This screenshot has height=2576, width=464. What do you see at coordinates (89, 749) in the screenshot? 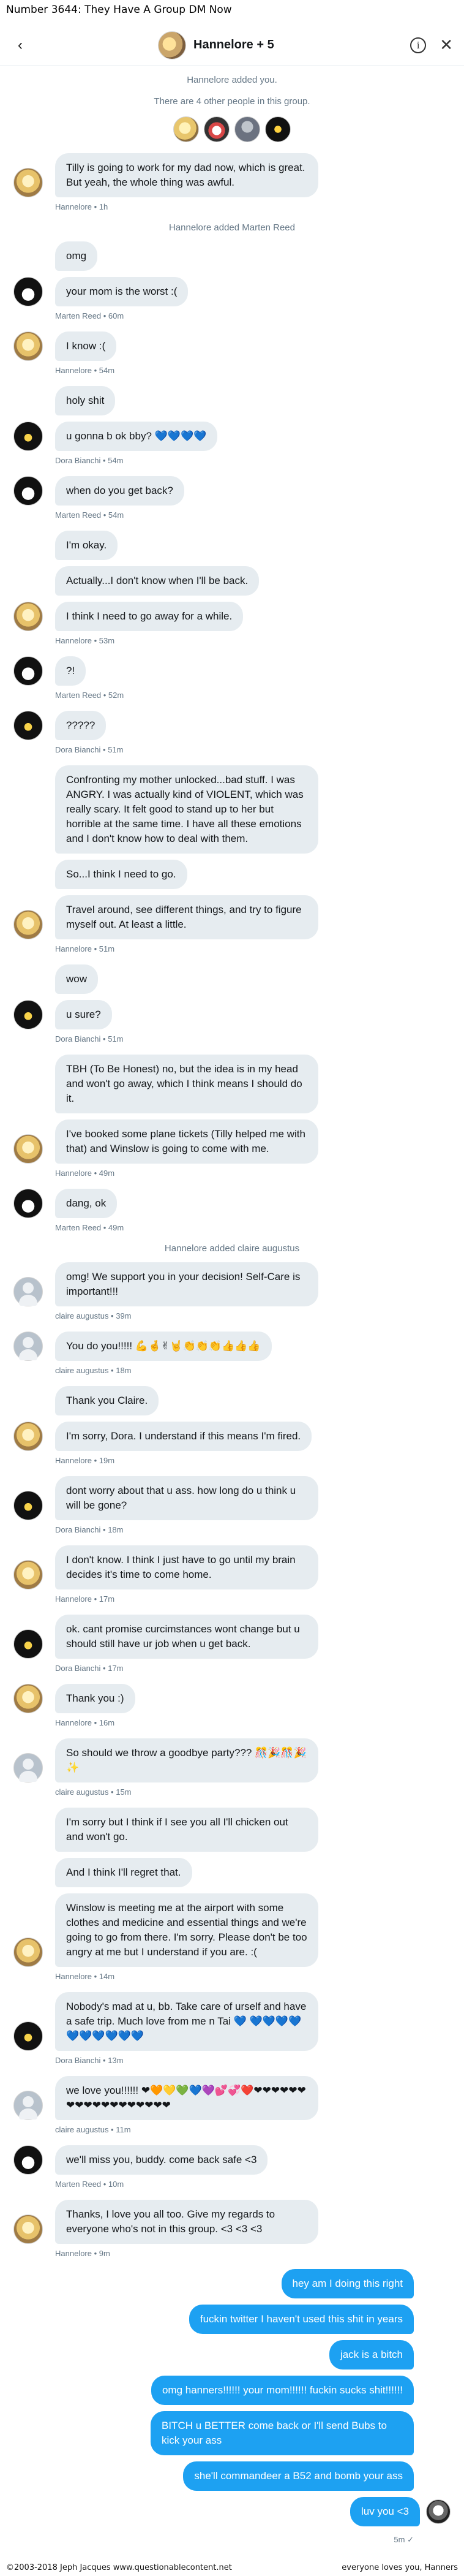
I see `message-meta: Dora Bianchi • 51m` at bounding box center [89, 749].